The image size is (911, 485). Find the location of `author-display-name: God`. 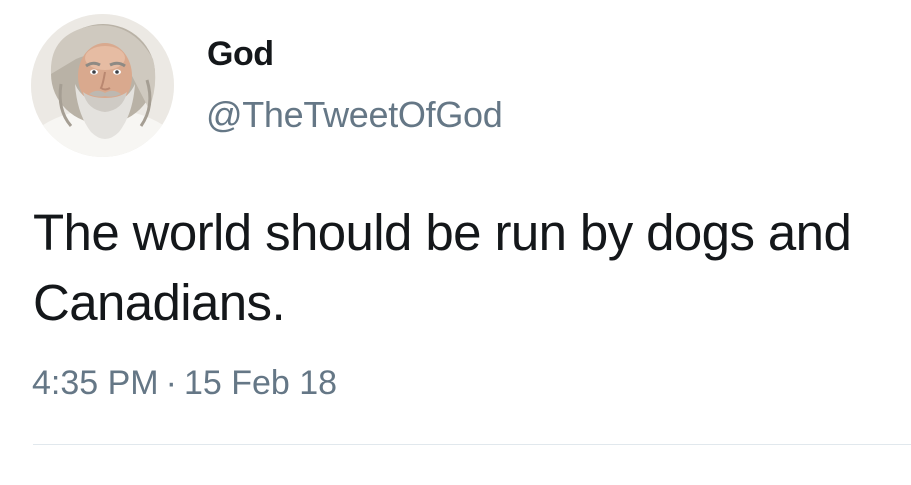

author-display-name: God is located at coordinates (240, 54).